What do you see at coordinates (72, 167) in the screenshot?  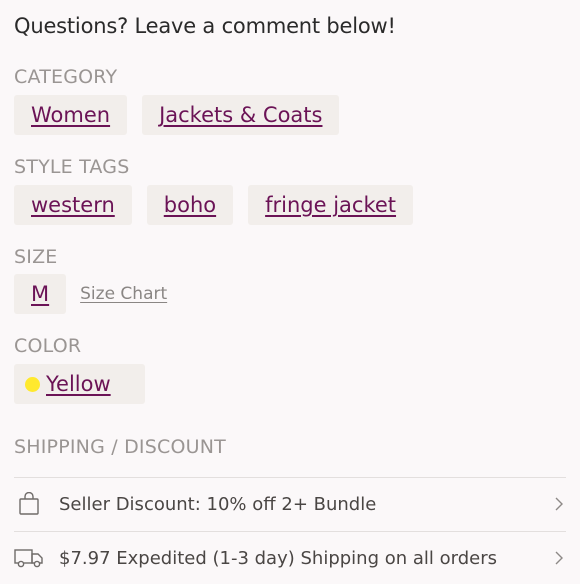 I see `style-tags-heading: STYLE TAGS` at bounding box center [72, 167].